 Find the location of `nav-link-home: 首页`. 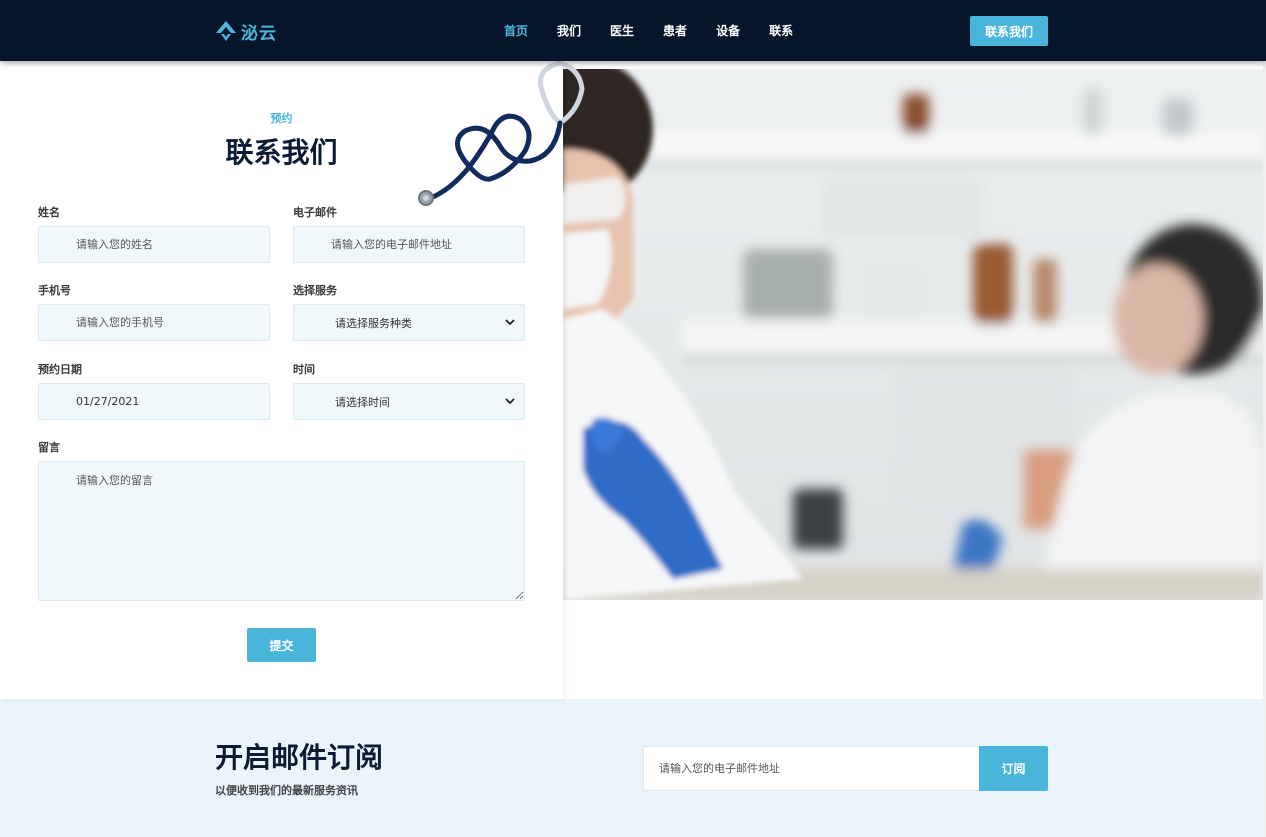

nav-link-home: 首页 is located at coordinates (516, 30).